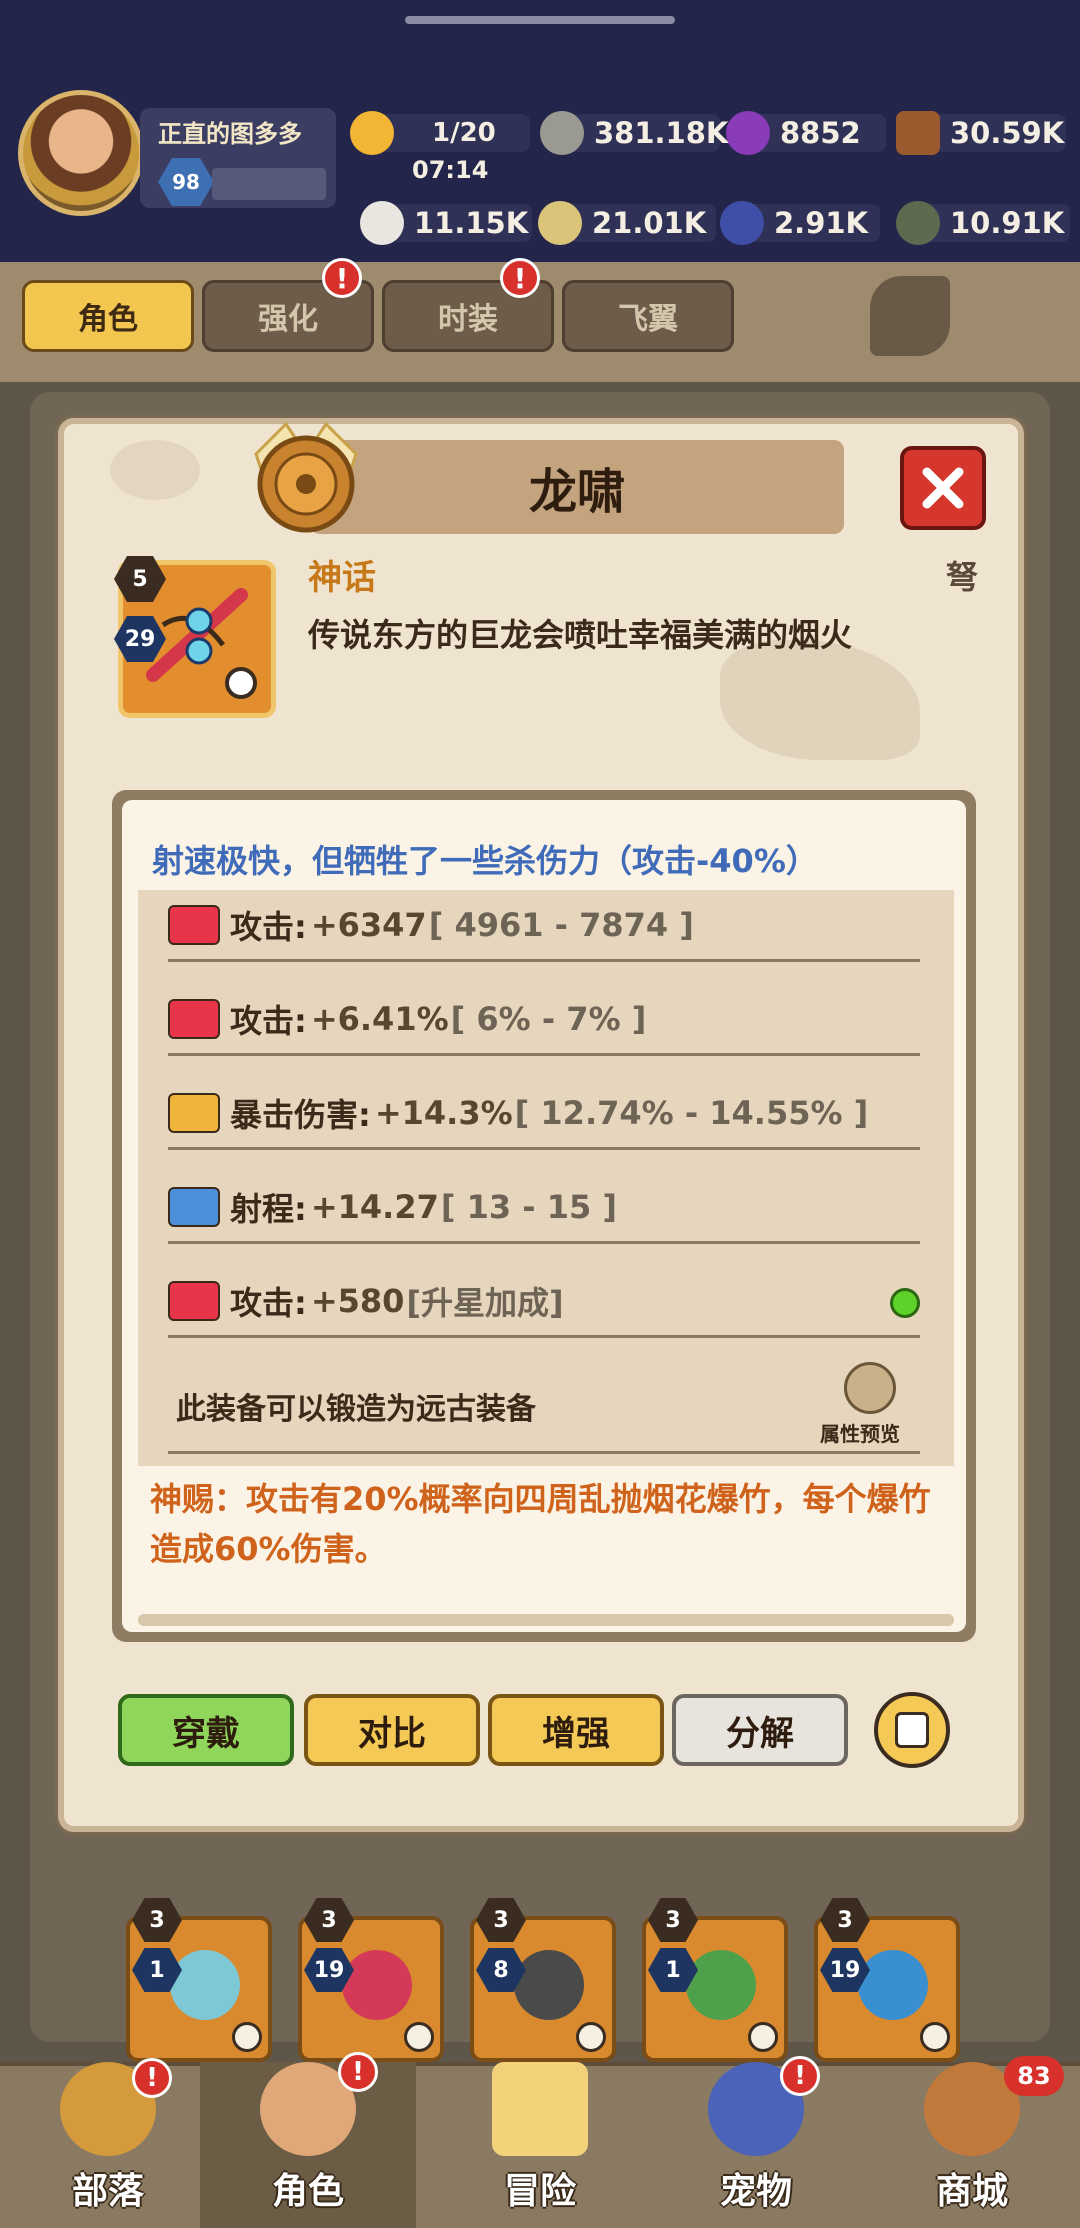 This screenshot has width=1080, height=2228. I want to click on wood-resource: 30.59K, so click(981, 133).